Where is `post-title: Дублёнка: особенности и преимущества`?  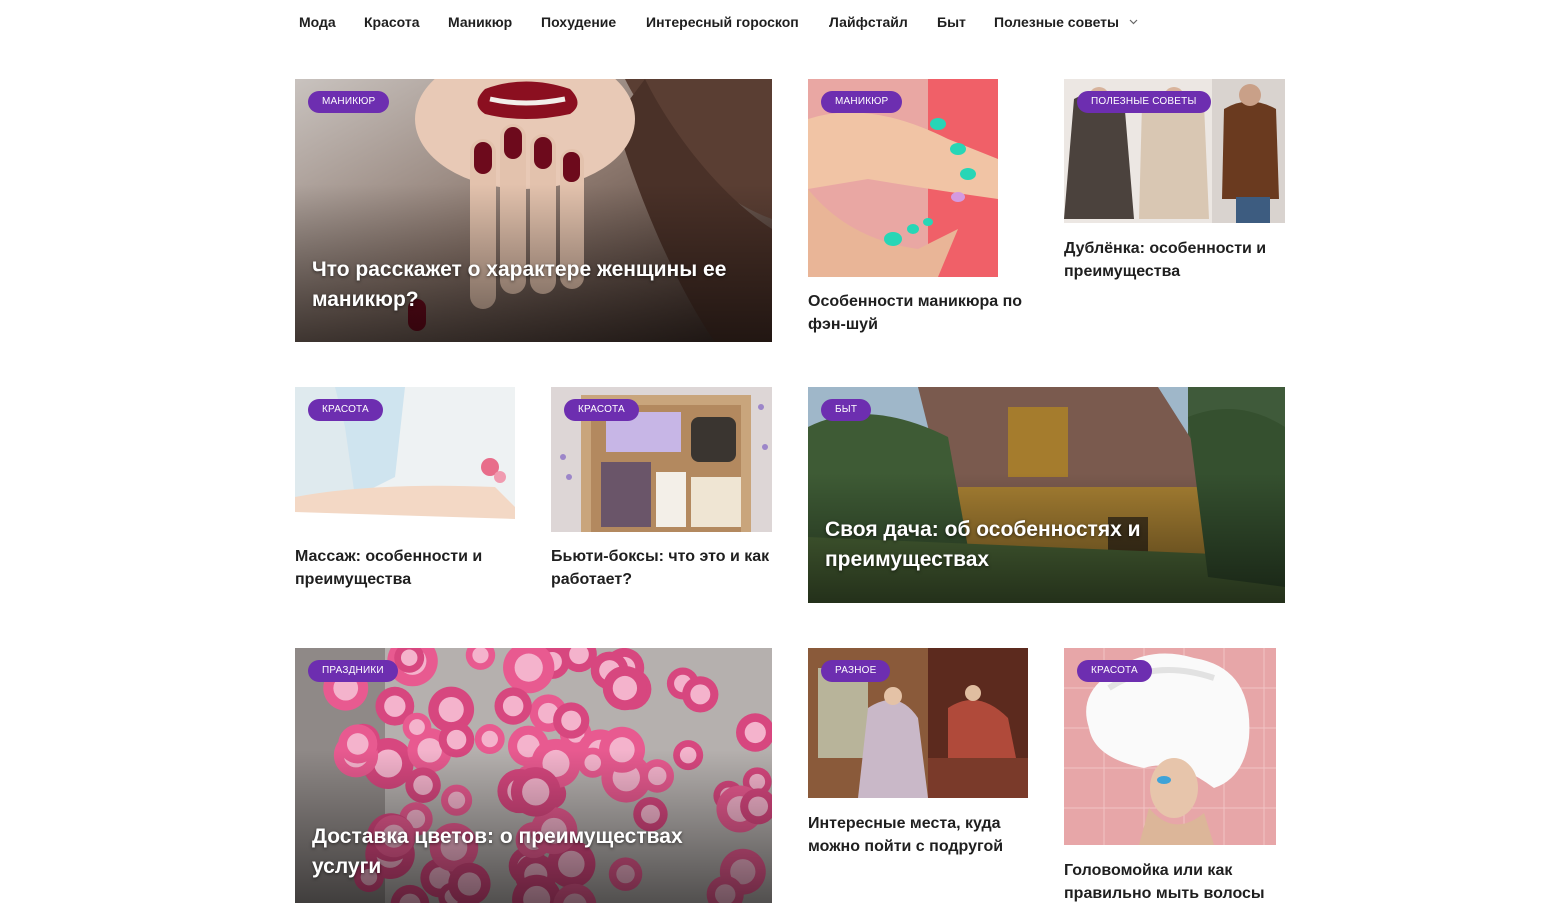
post-title: Дублёнка: особенности и преимущества is located at coordinates (1174, 260).